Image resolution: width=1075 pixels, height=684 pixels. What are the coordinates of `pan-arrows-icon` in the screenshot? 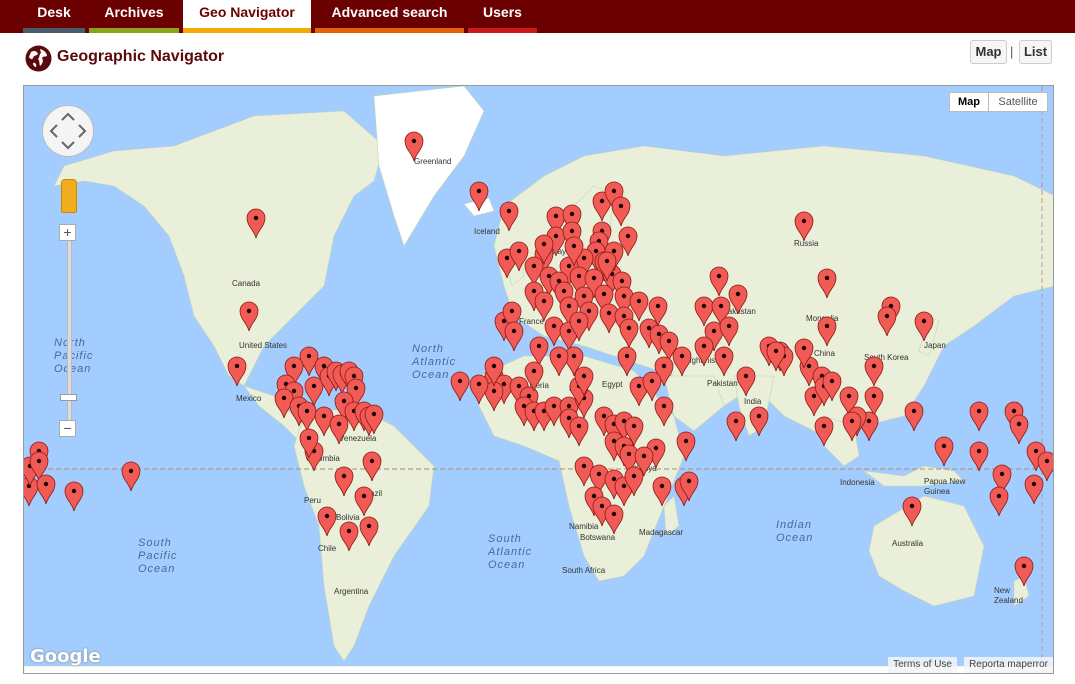 It's located at (68, 131).